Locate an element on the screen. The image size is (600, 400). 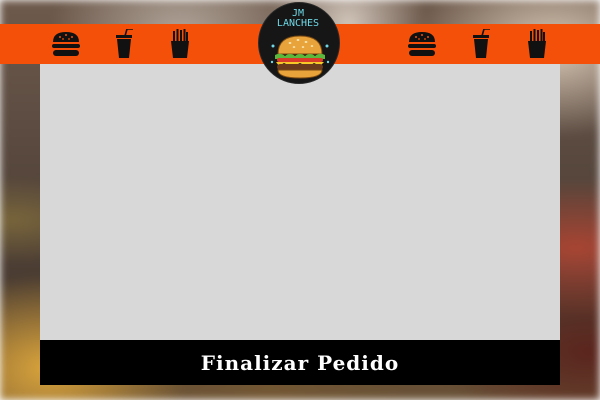
jm-lanches-logo: JM LANCHES is located at coordinates (299, 43).